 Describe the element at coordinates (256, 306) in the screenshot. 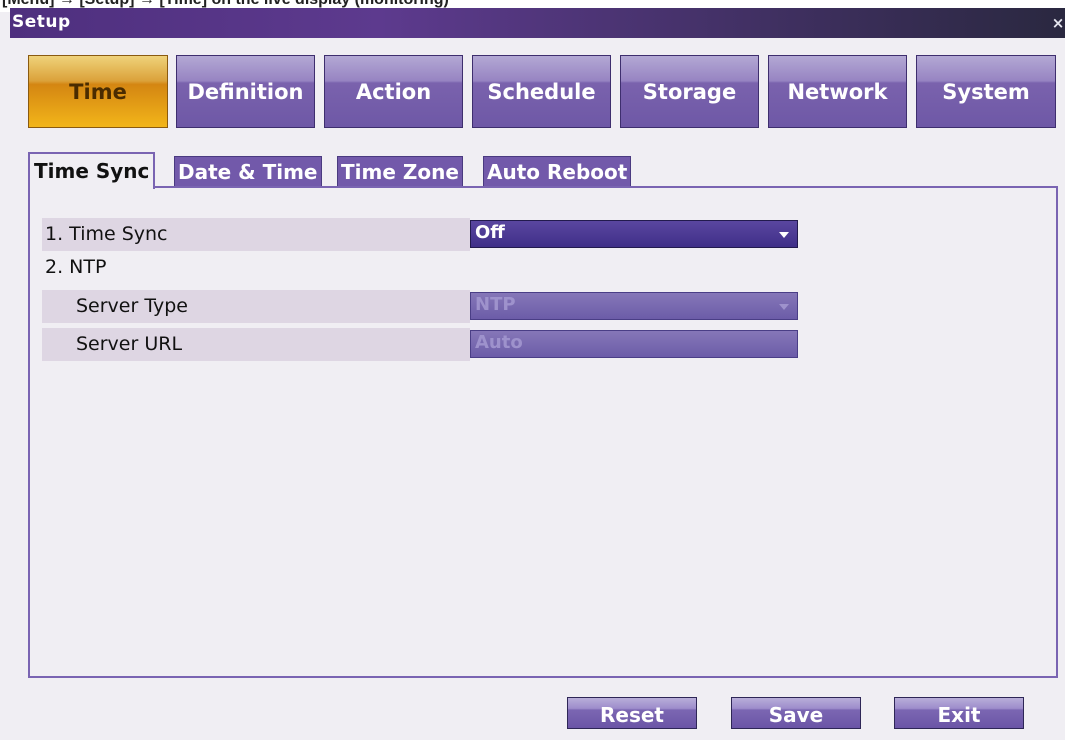

I see `row-server-type-label: Server Type` at that location.